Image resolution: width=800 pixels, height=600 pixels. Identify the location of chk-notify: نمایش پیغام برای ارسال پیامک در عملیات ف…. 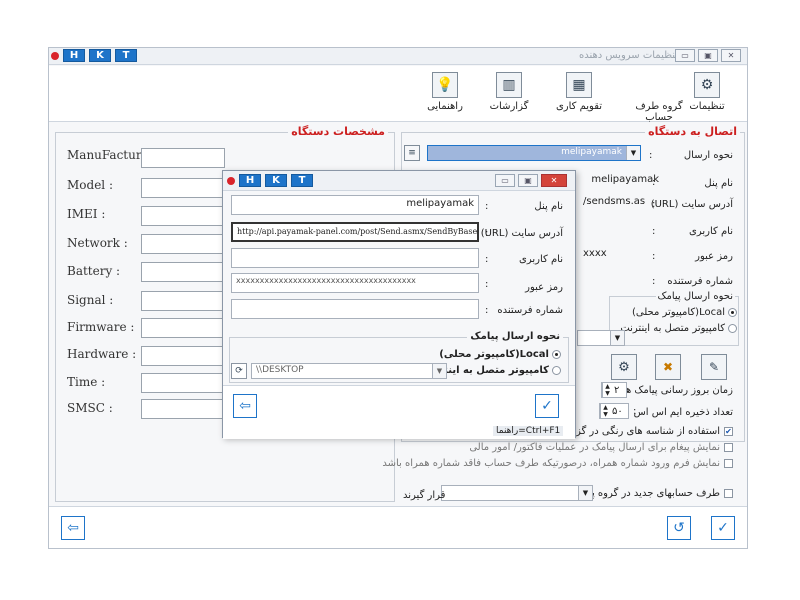
(601, 447).